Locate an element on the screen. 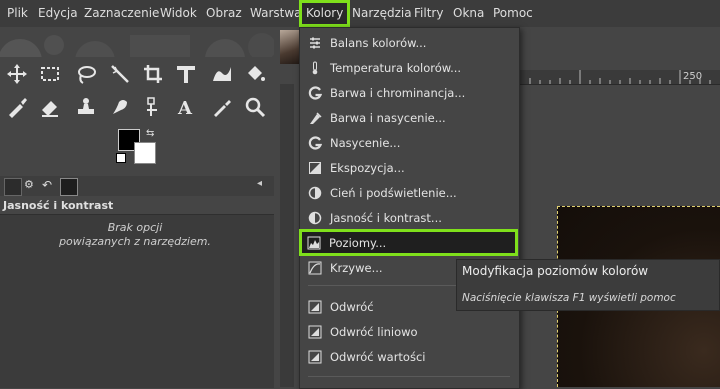  thermometer-icon is located at coordinates (315, 68).